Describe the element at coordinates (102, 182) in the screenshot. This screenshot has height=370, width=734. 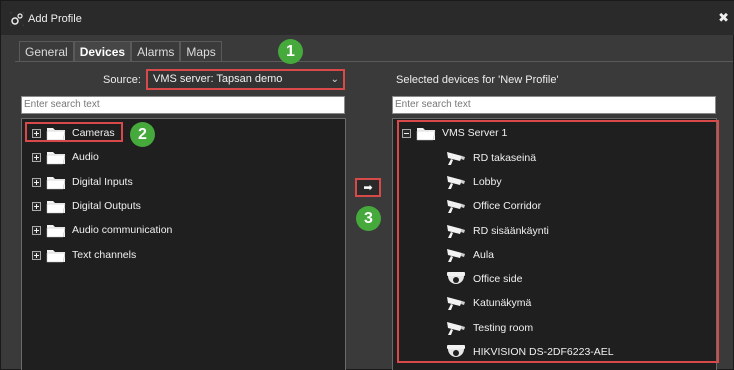
I see `tree-item-label: Digital Inputs` at that location.